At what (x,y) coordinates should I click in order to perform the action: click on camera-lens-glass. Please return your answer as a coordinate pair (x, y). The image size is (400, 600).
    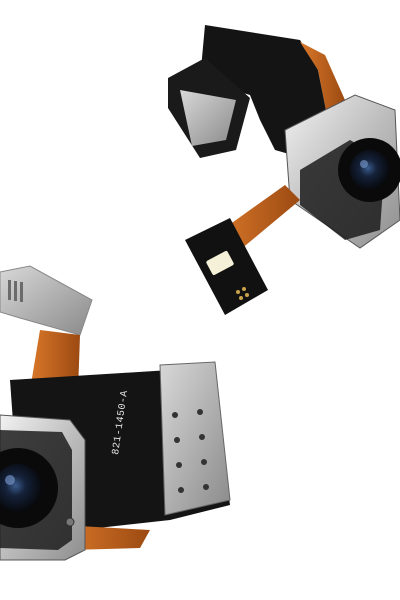
    Looking at the image, I should click on (370, 170).